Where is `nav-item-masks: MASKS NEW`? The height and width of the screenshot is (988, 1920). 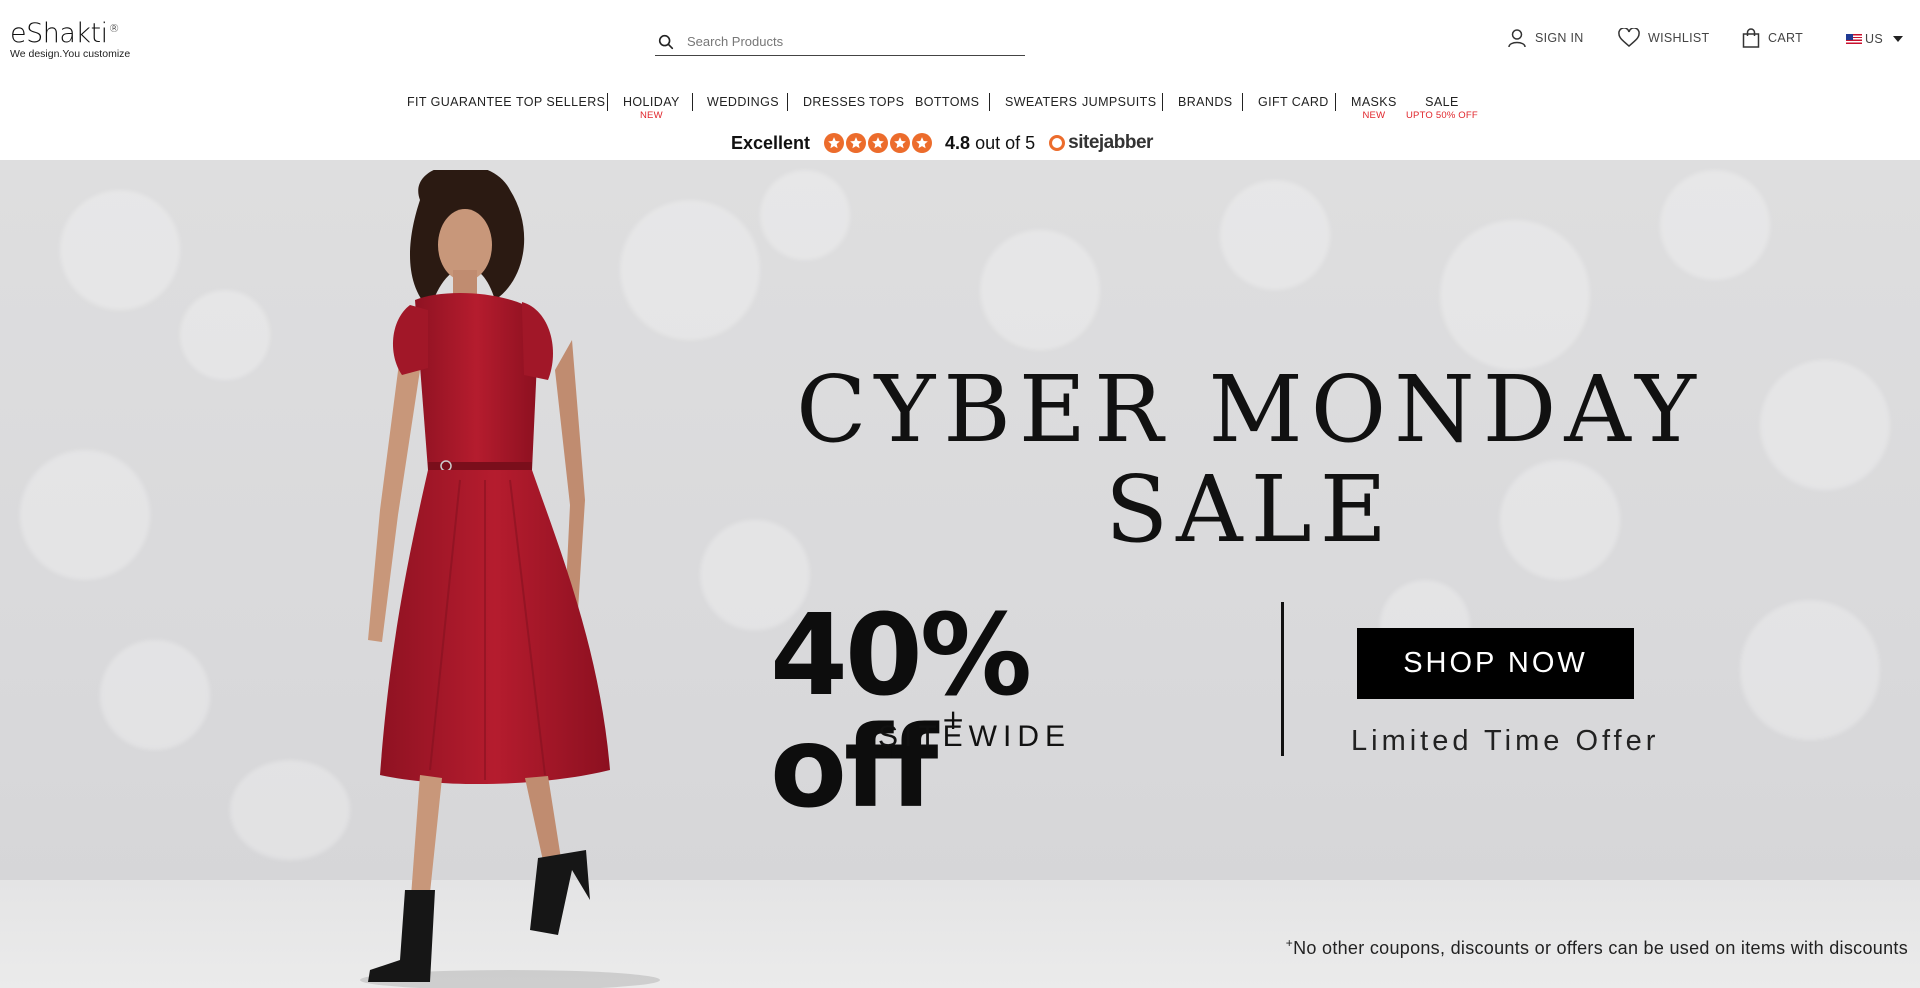
nav-item-masks: MASKS NEW is located at coordinates (1374, 108).